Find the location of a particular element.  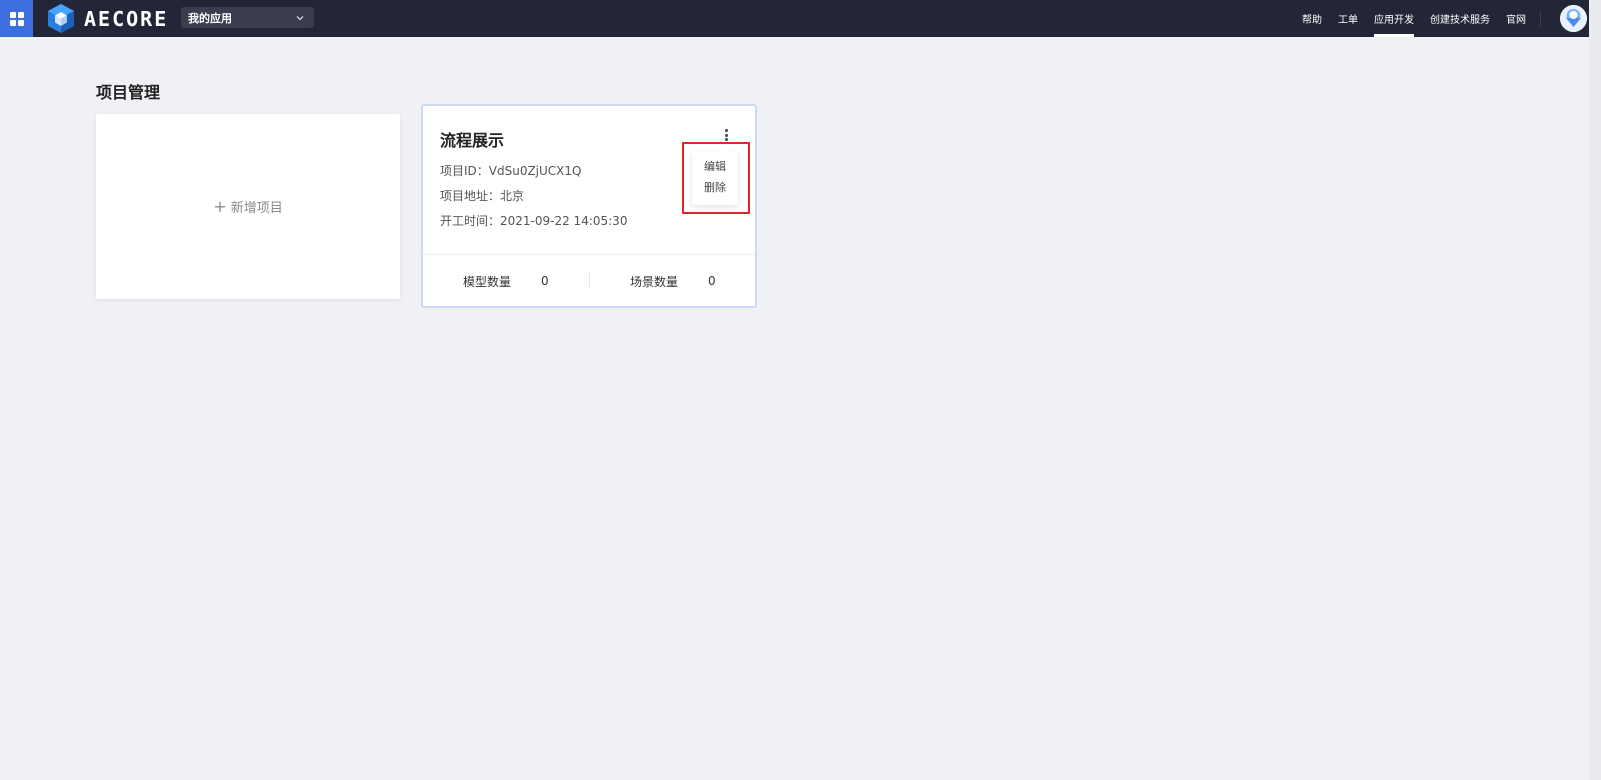

project-actions-menu: 编辑 删除 is located at coordinates (715, 175).